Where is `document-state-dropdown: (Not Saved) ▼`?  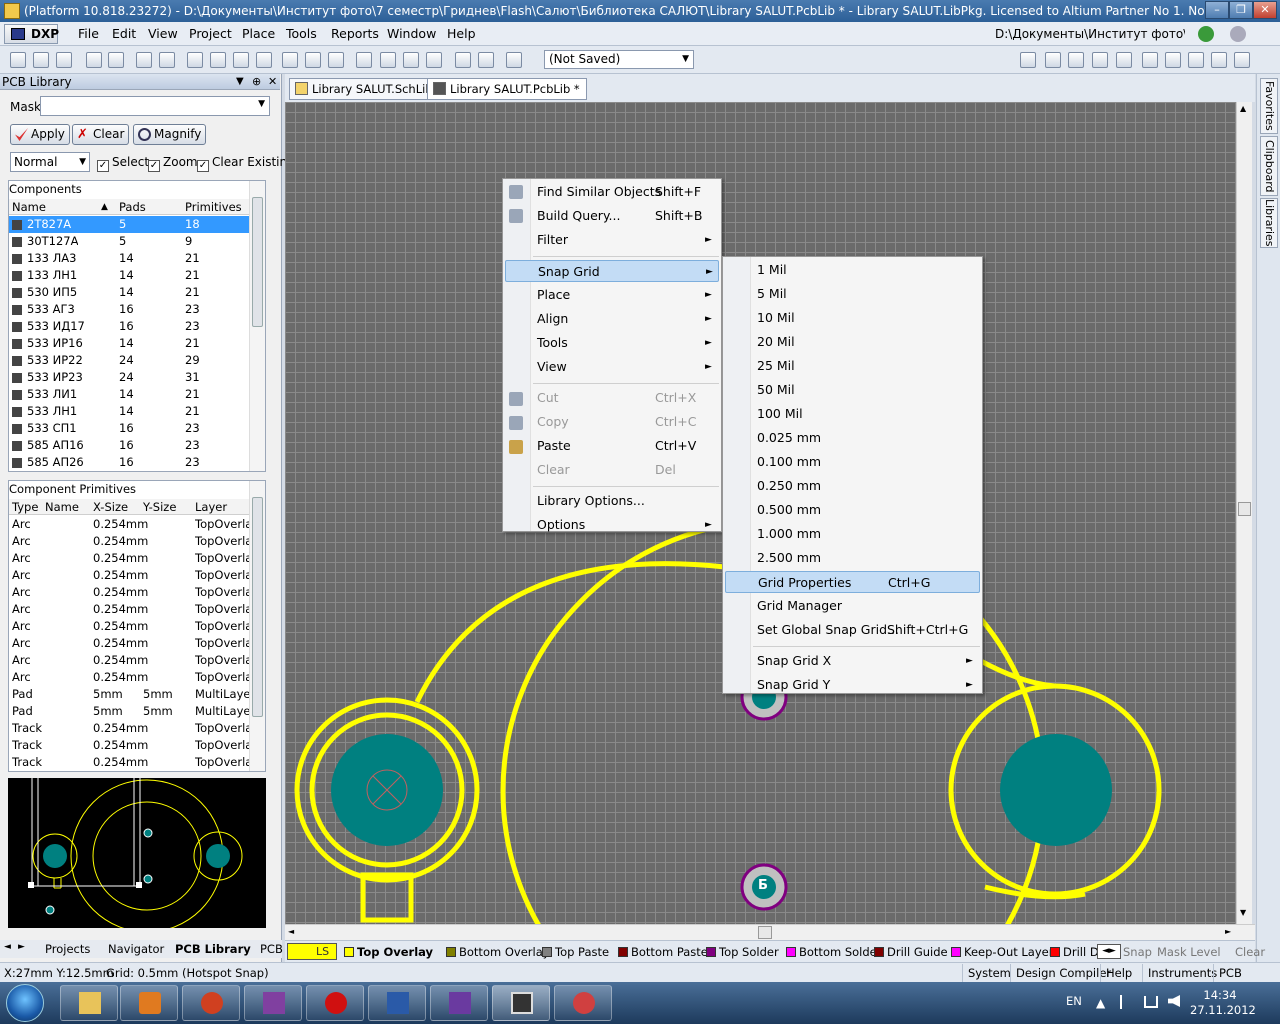 document-state-dropdown: (Not Saved) ▼ is located at coordinates (619, 59).